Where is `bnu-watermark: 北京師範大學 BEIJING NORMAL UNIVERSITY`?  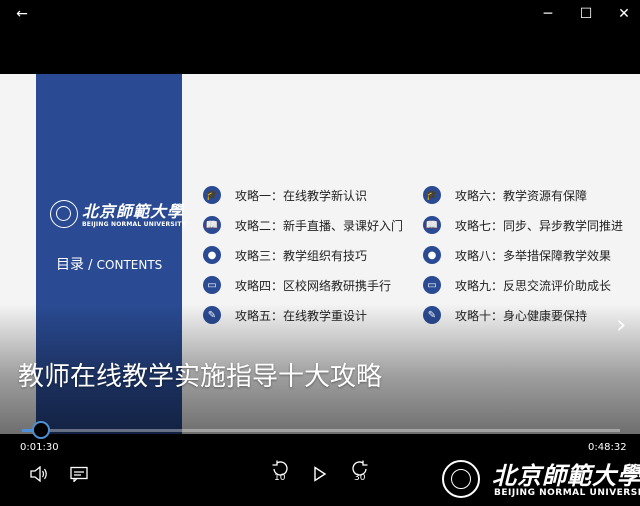
bnu-watermark: 北京師範大學 BEIJING NORMAL UNIVERSITY is located at coordinates (541, 480).